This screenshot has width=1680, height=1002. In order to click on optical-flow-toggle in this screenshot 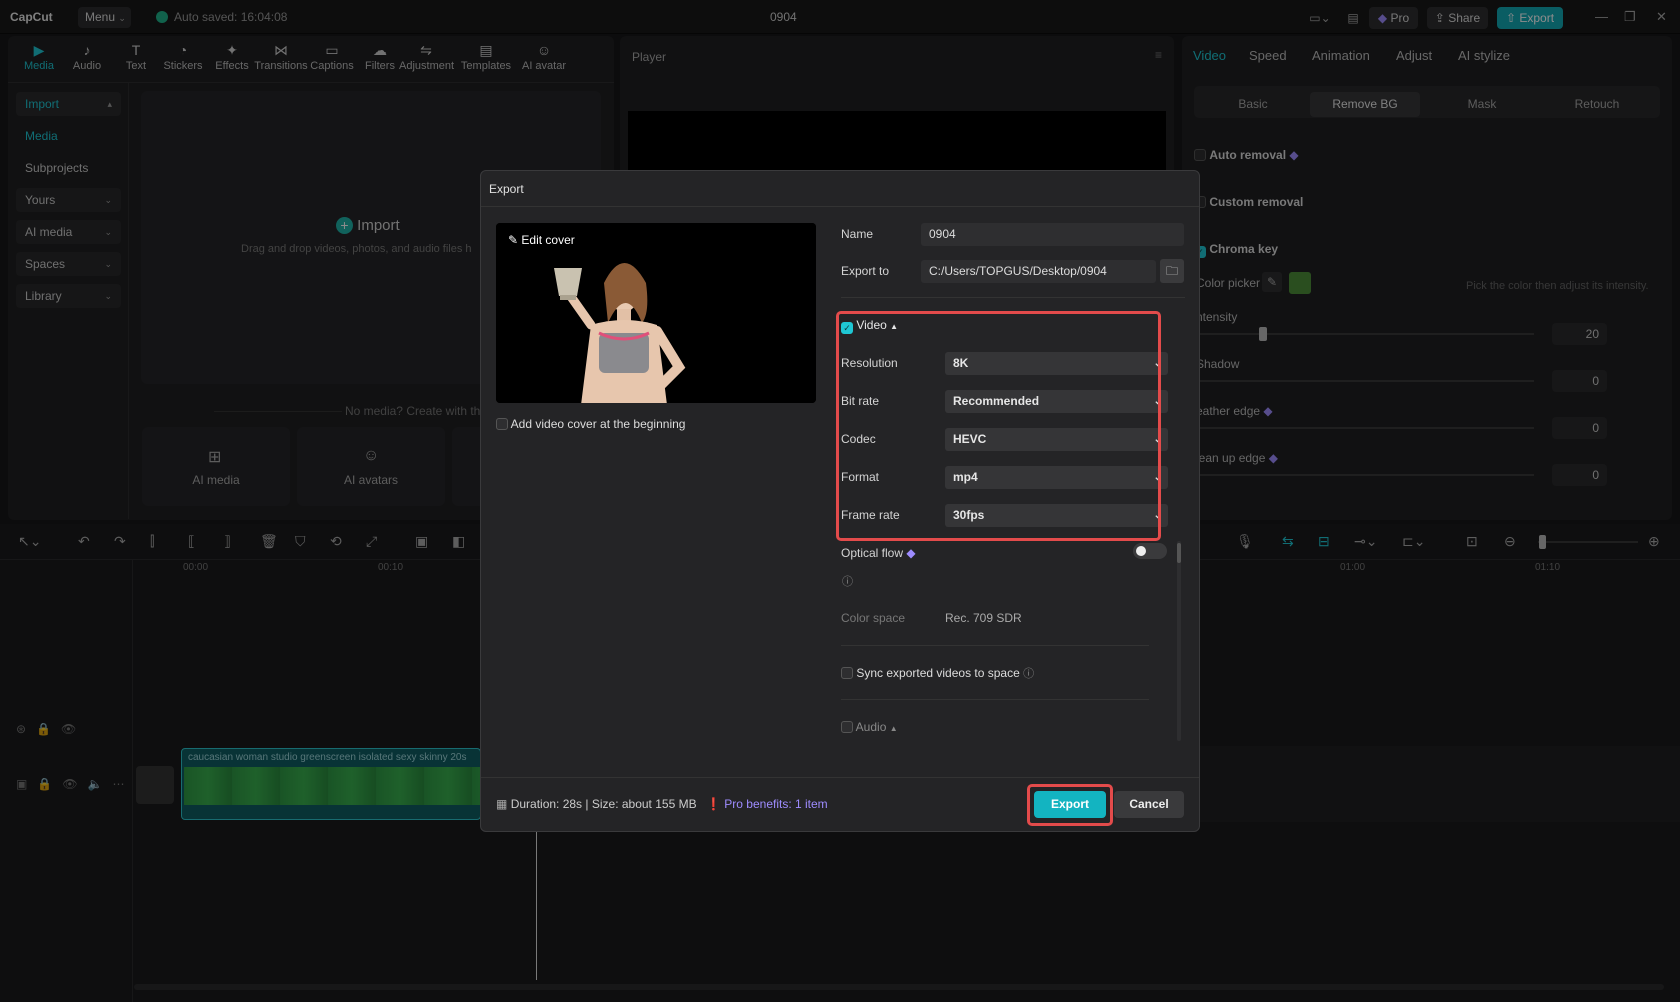, I will do `click(1150, 551)`.